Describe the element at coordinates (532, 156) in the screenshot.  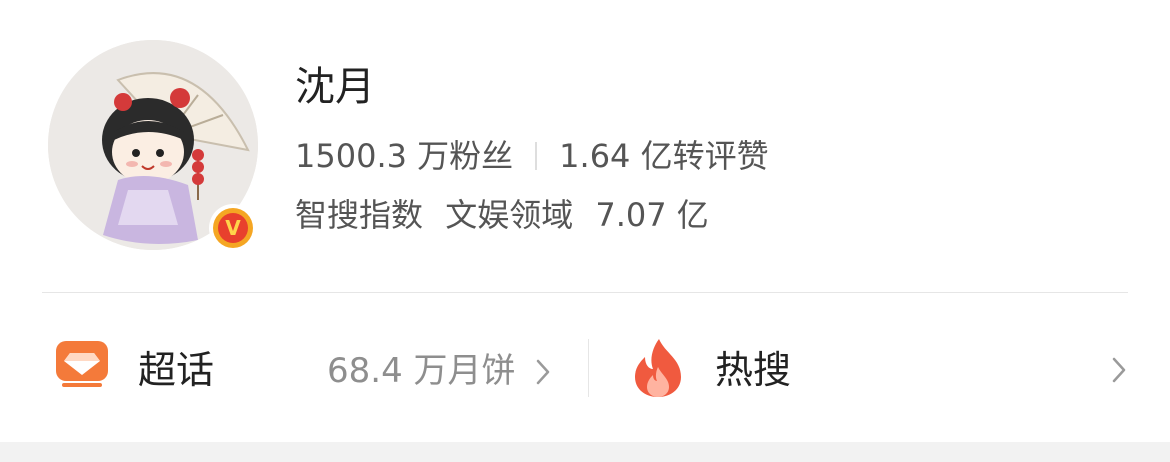
I see `profile-stats: 1500.3 万粉丝 1.64 亿转评赞` at that location.